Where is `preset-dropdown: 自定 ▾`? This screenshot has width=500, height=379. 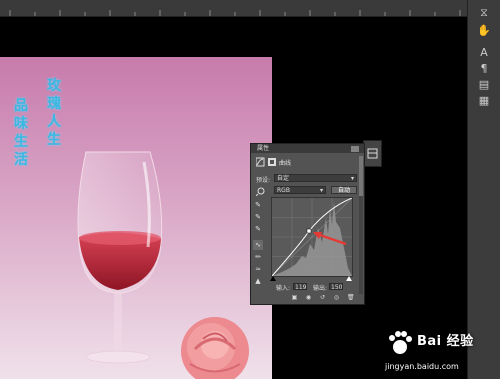
preset-dropdown: 自定 ▾ is located at coordinates (315, 178).